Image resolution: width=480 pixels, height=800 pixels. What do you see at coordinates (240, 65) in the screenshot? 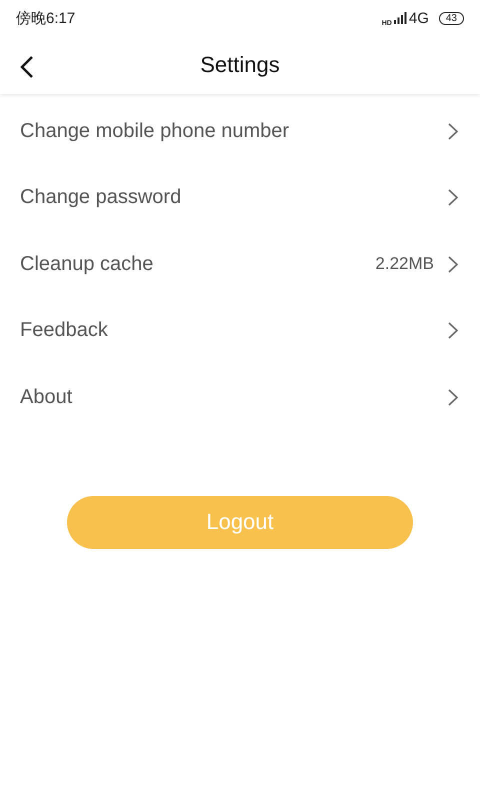
I see `page-title: Settings` at bounding box center [240, 65].